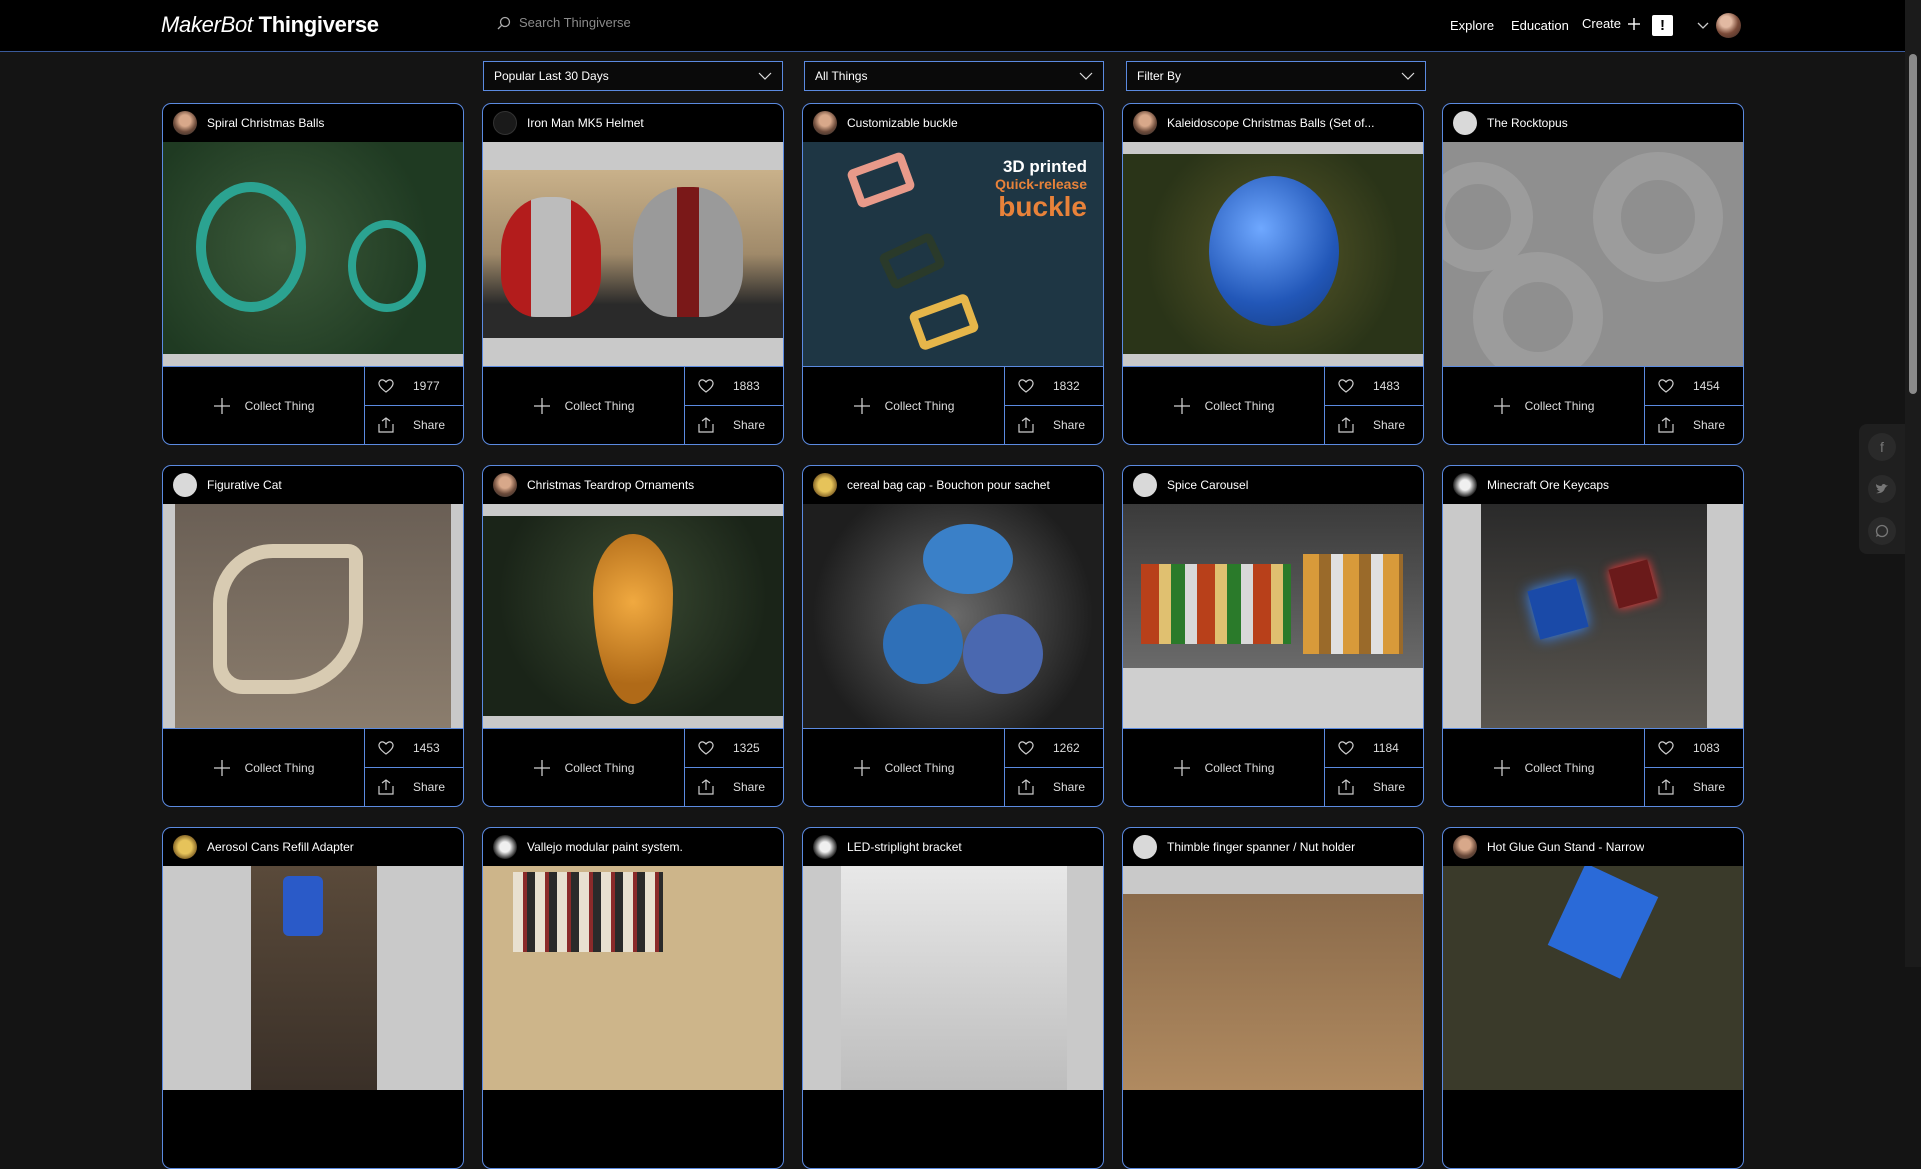 This screenshot has height=1169, width=1921. What do you see at coordinates (414, 748) in the screenshot?
I see `like-button: 1453` at bounding box center [414, 748].